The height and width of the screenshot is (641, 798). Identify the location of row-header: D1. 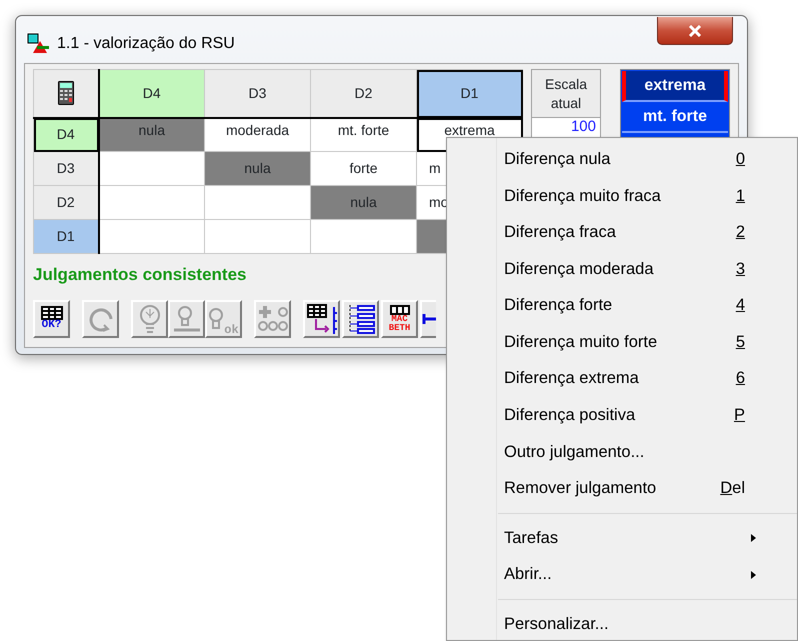
(66, 237).